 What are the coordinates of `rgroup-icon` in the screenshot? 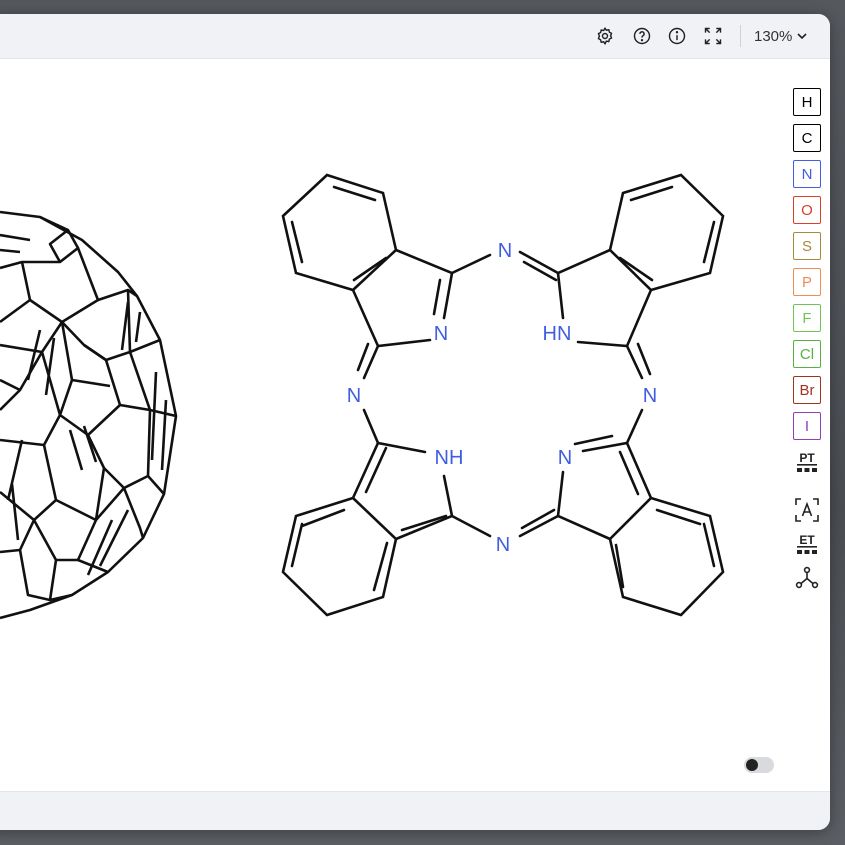 It's located at (807, 577).